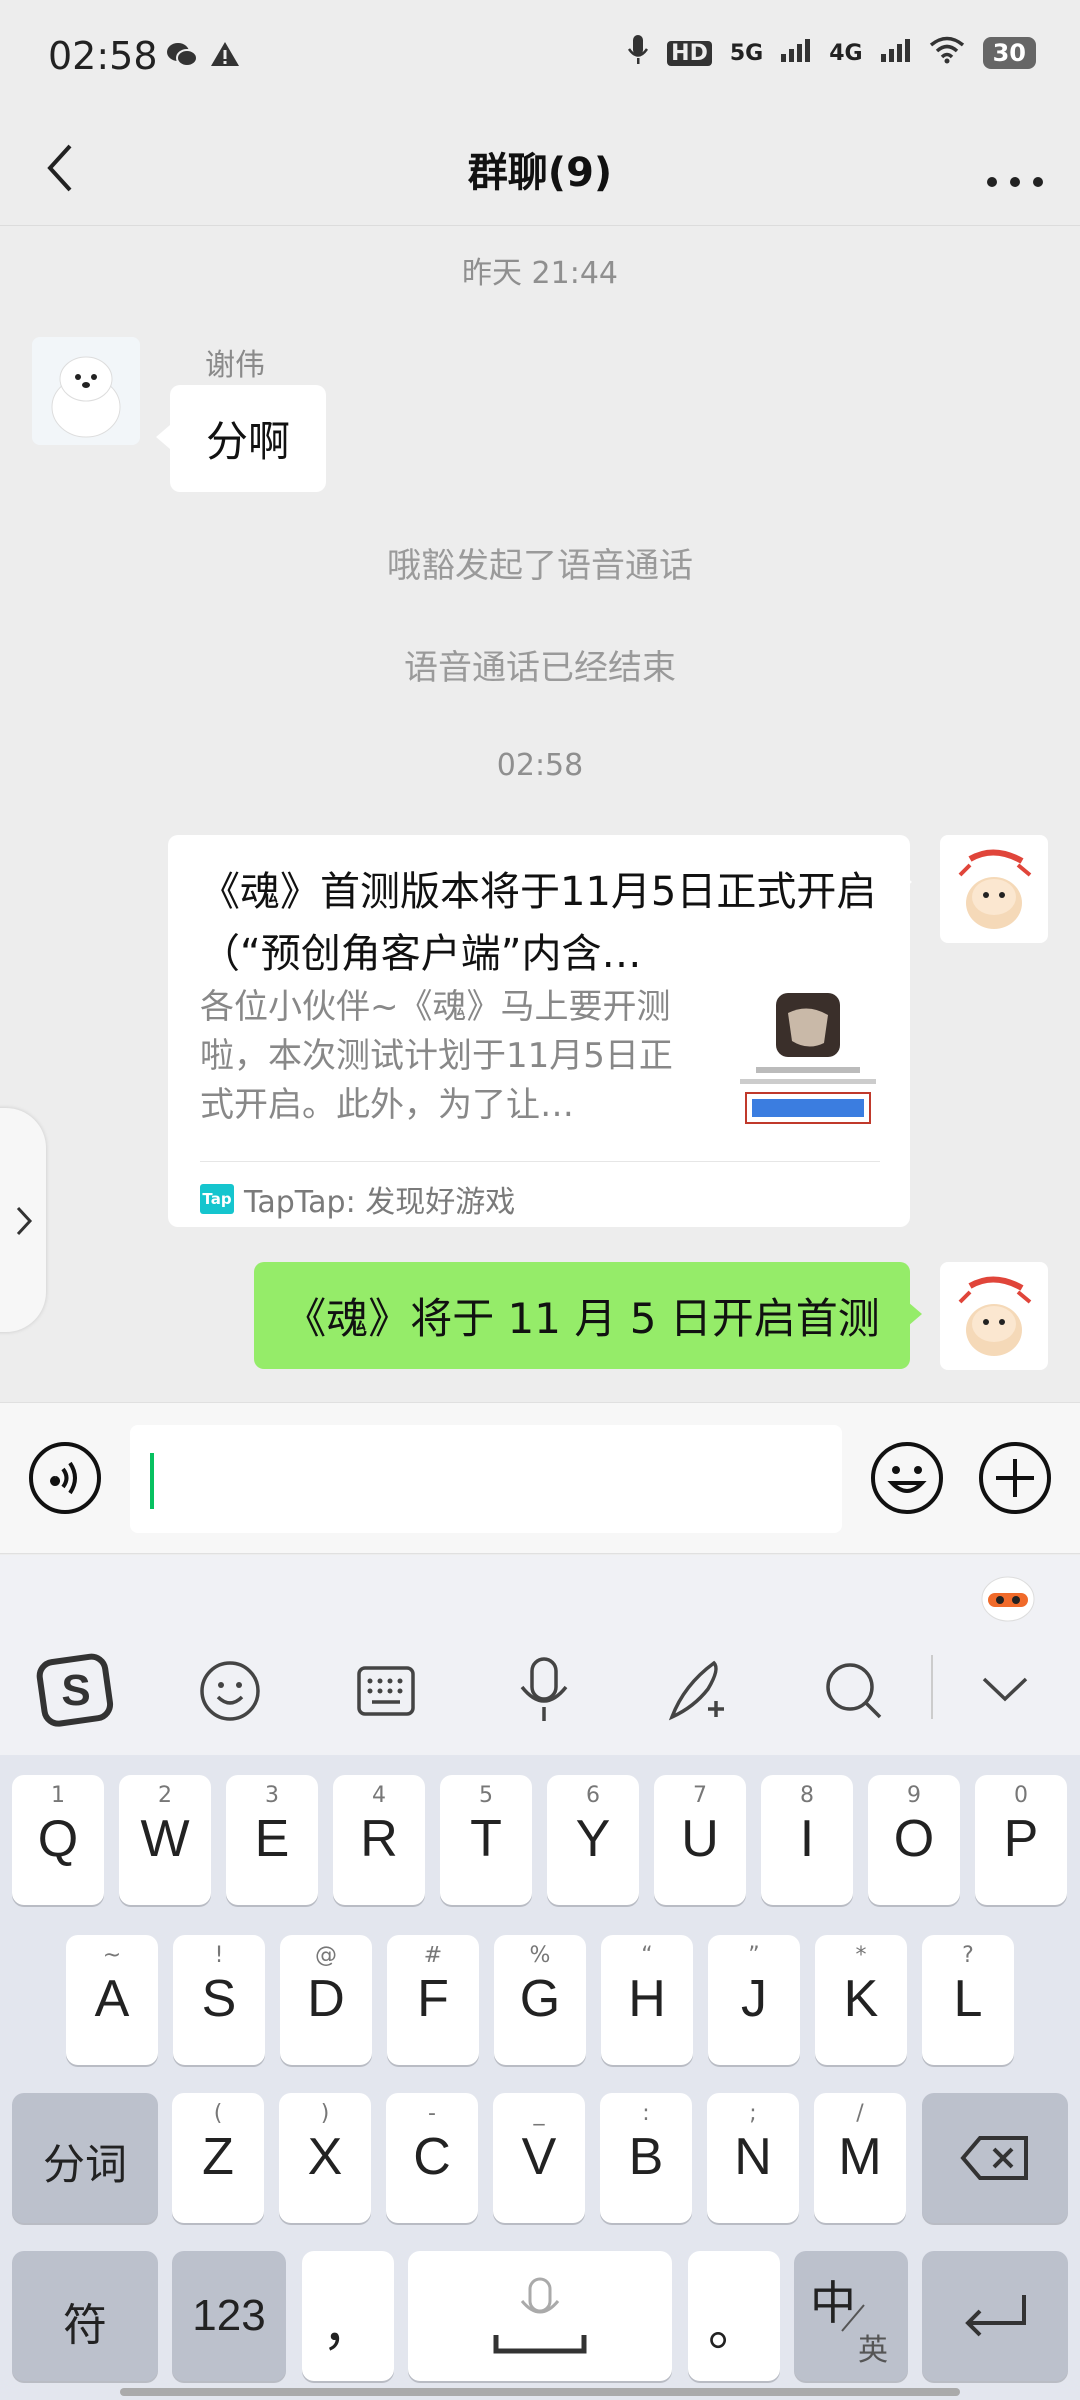 Image resolution: width=1080 pixels, height=2400 pixels. What do you see at coordinates (646, 2158) in the screenshot?
I see `key-b: :B` at bounding box center [646, 2158].